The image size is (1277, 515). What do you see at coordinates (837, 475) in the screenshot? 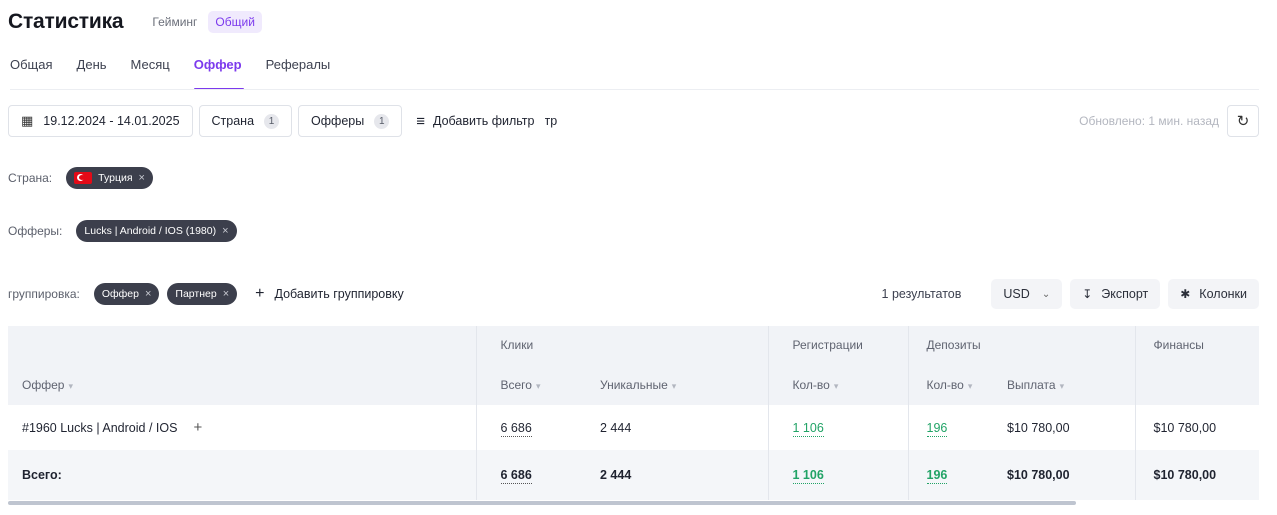
I see `total-registrations: 1 106` at bounding box center [837, 475].